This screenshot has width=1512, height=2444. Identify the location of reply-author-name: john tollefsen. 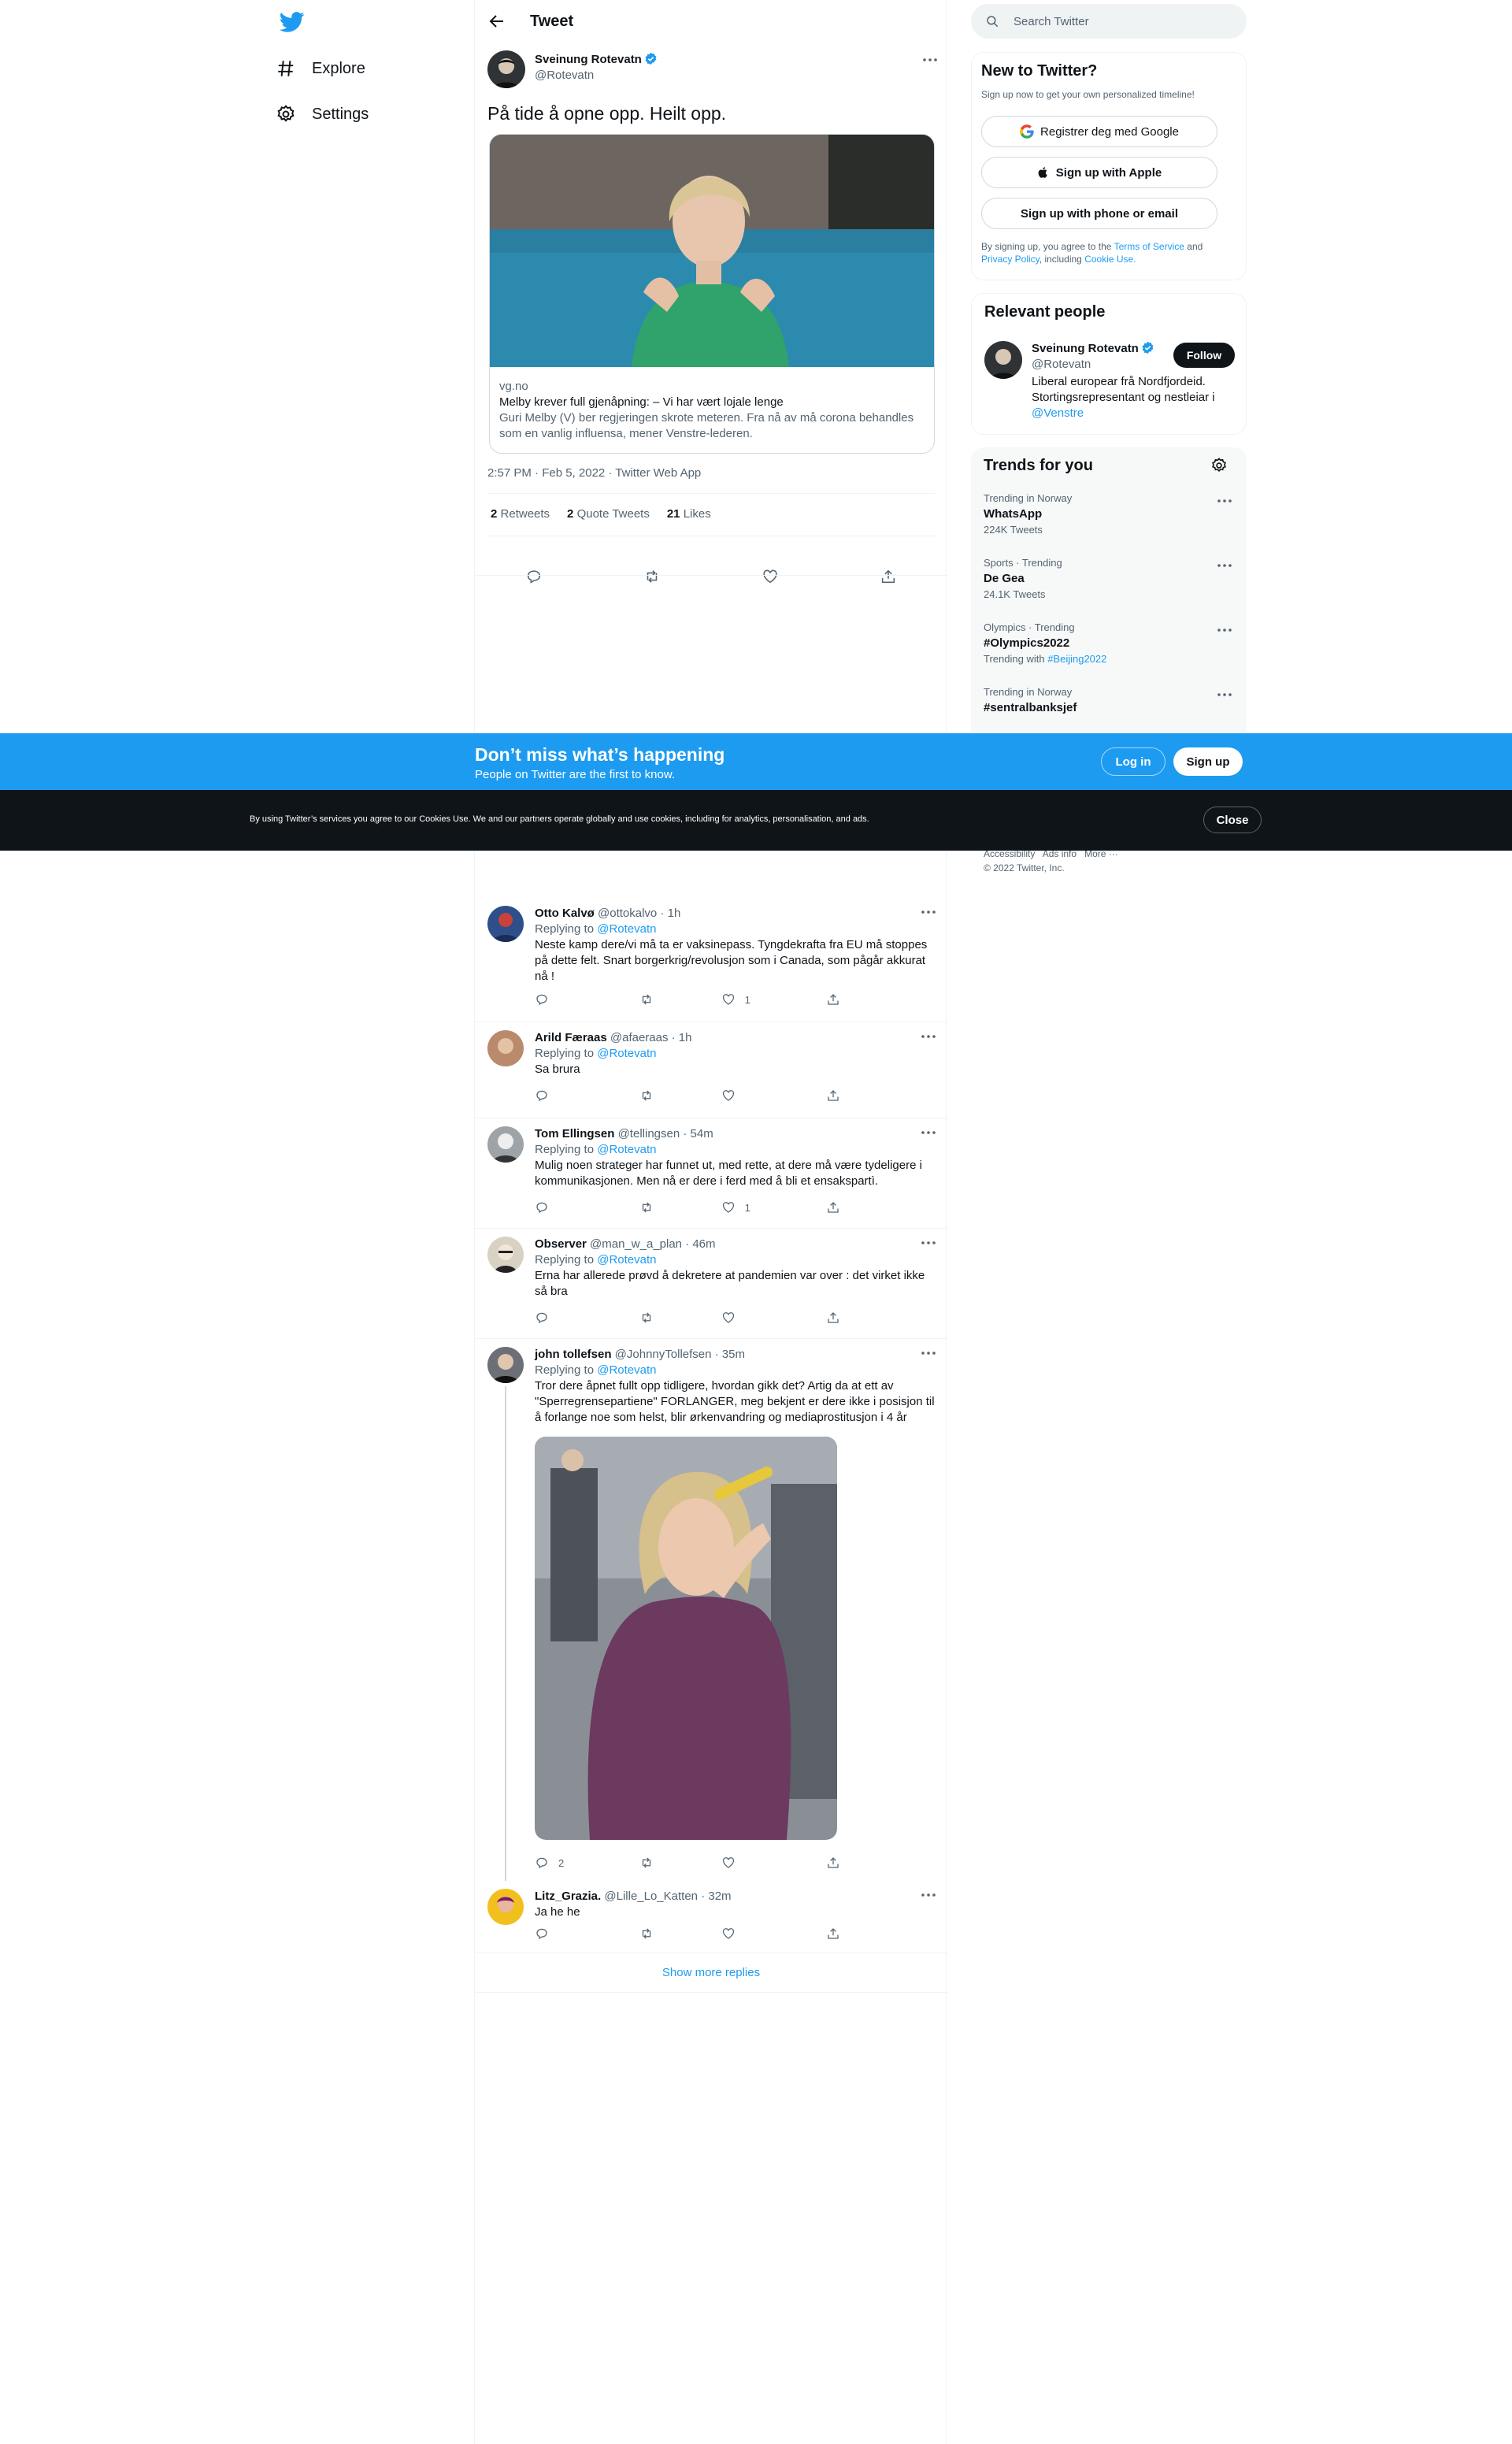
(573, 1354).